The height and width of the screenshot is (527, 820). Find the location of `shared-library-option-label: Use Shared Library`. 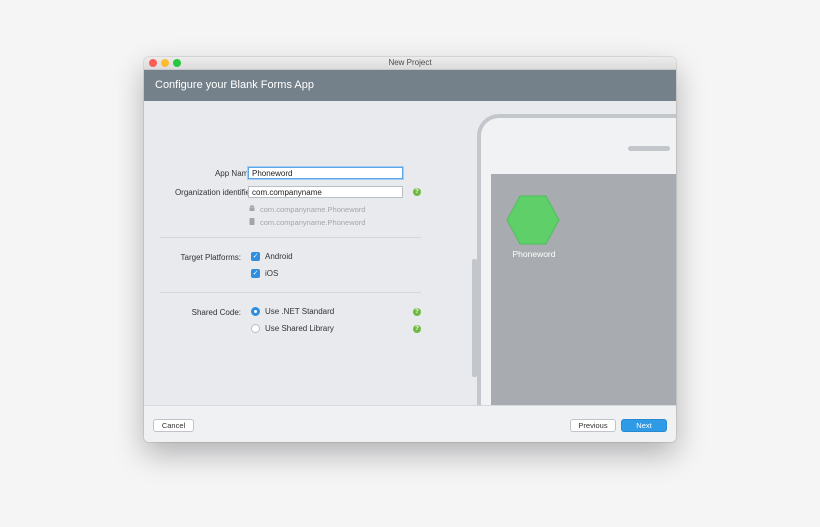

shared-library-option-label: Use Shared Library is located at coordinates (299, 328).